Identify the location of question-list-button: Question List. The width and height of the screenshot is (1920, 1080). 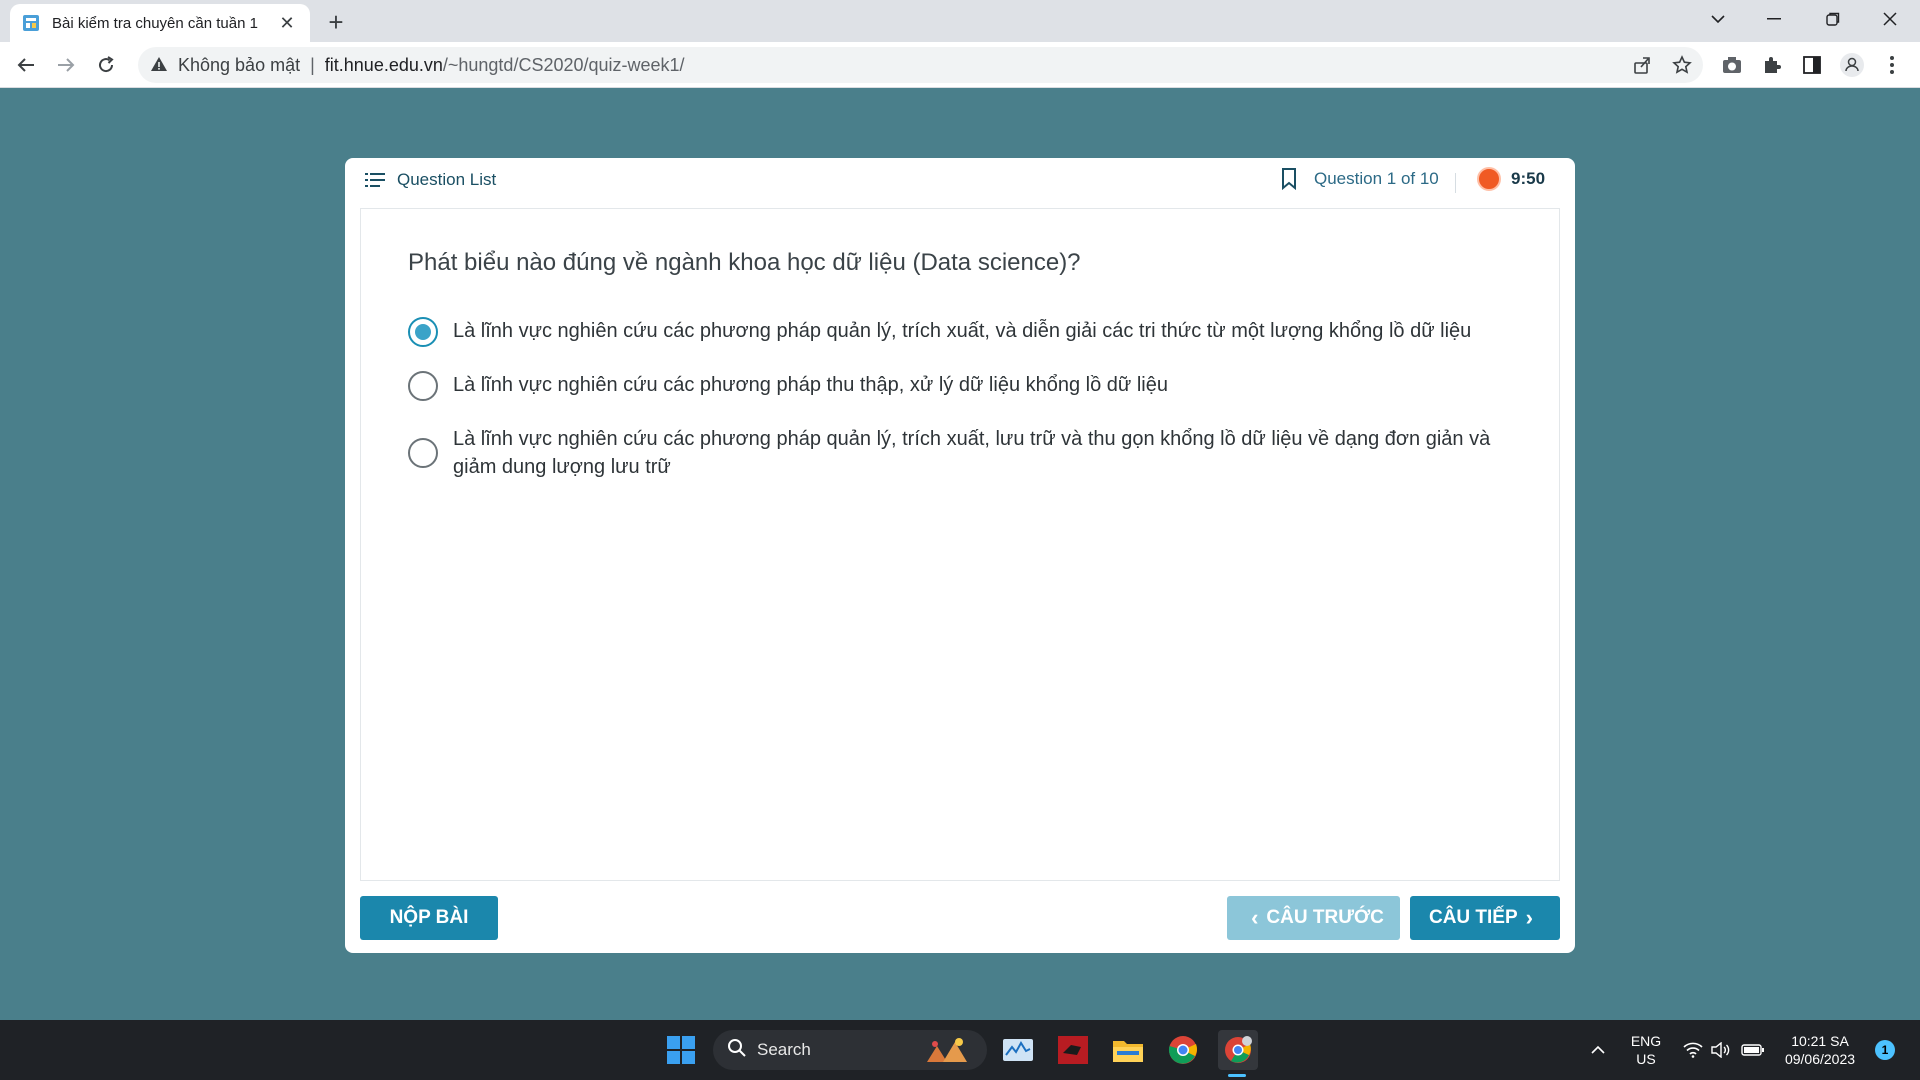
(430, 180).